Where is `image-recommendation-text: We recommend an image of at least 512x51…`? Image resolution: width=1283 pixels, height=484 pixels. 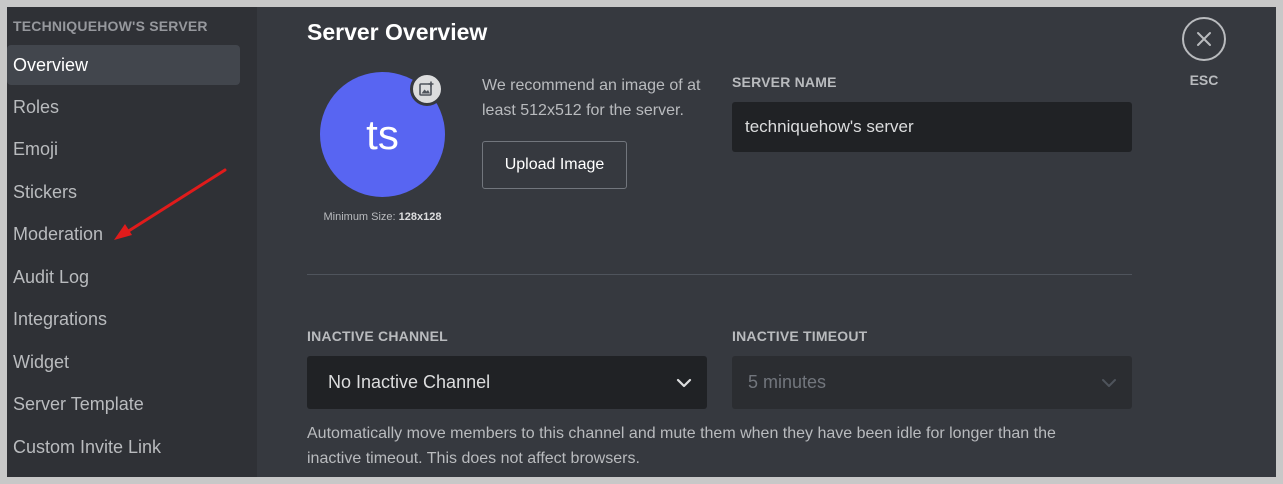 image-recommendation-text: We recommend an image of at least 512x51… is located at coordinates (591, 98).